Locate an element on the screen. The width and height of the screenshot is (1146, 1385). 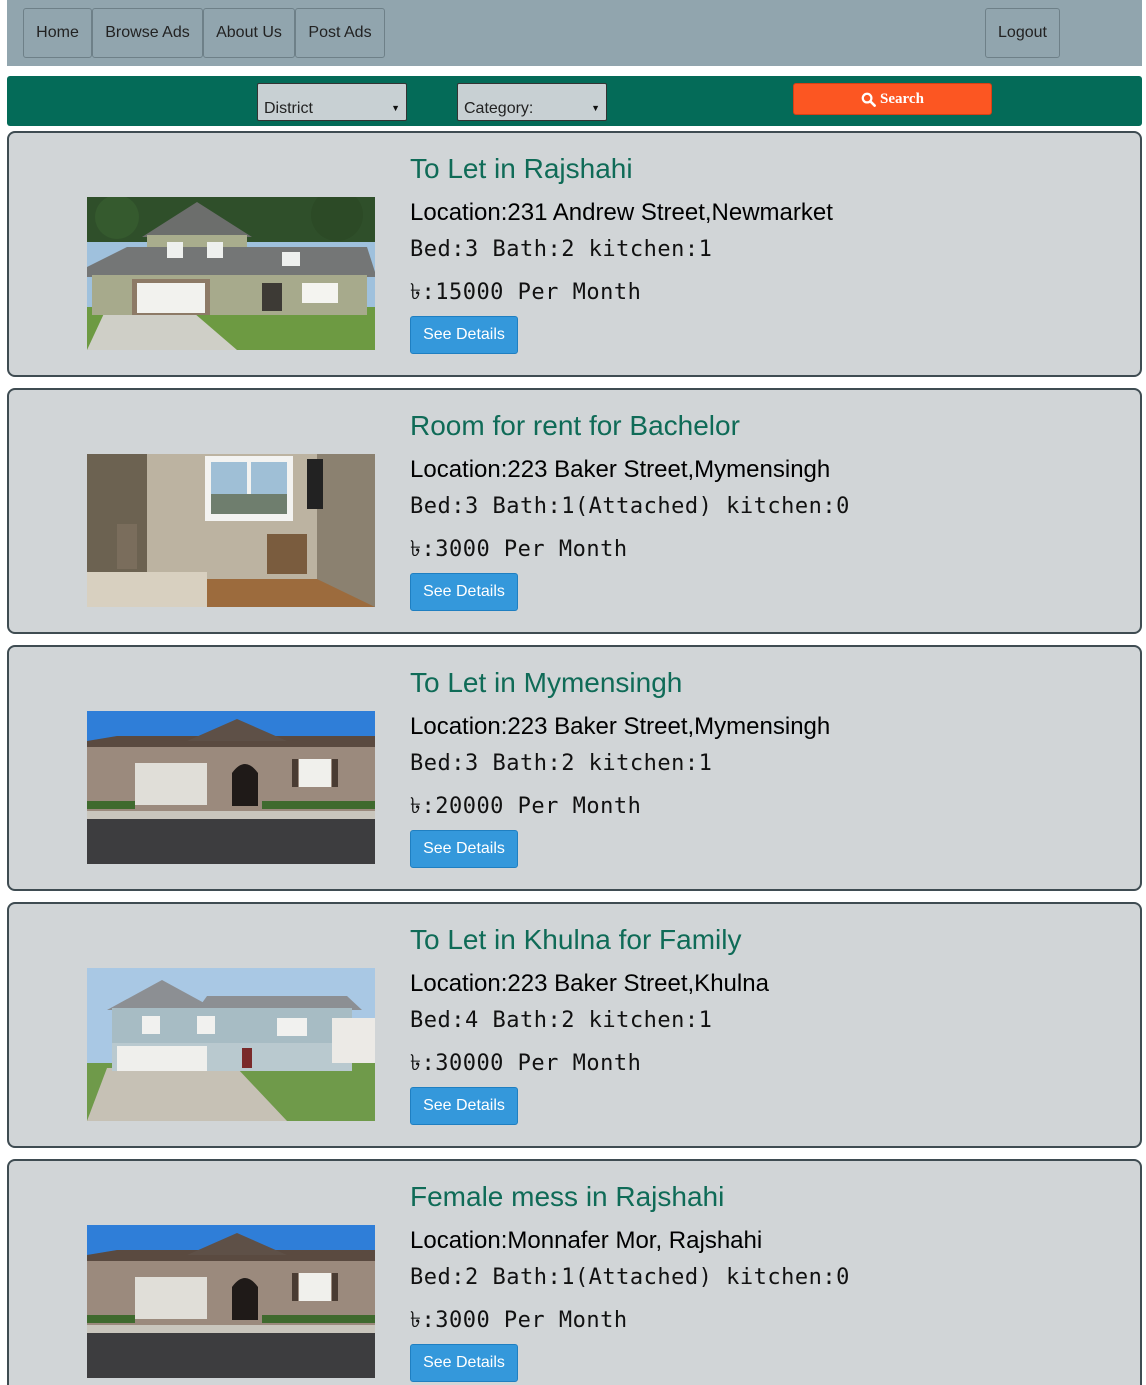
nav-browse-ads-button: Browse Ads is located at coordinates (147, 33).